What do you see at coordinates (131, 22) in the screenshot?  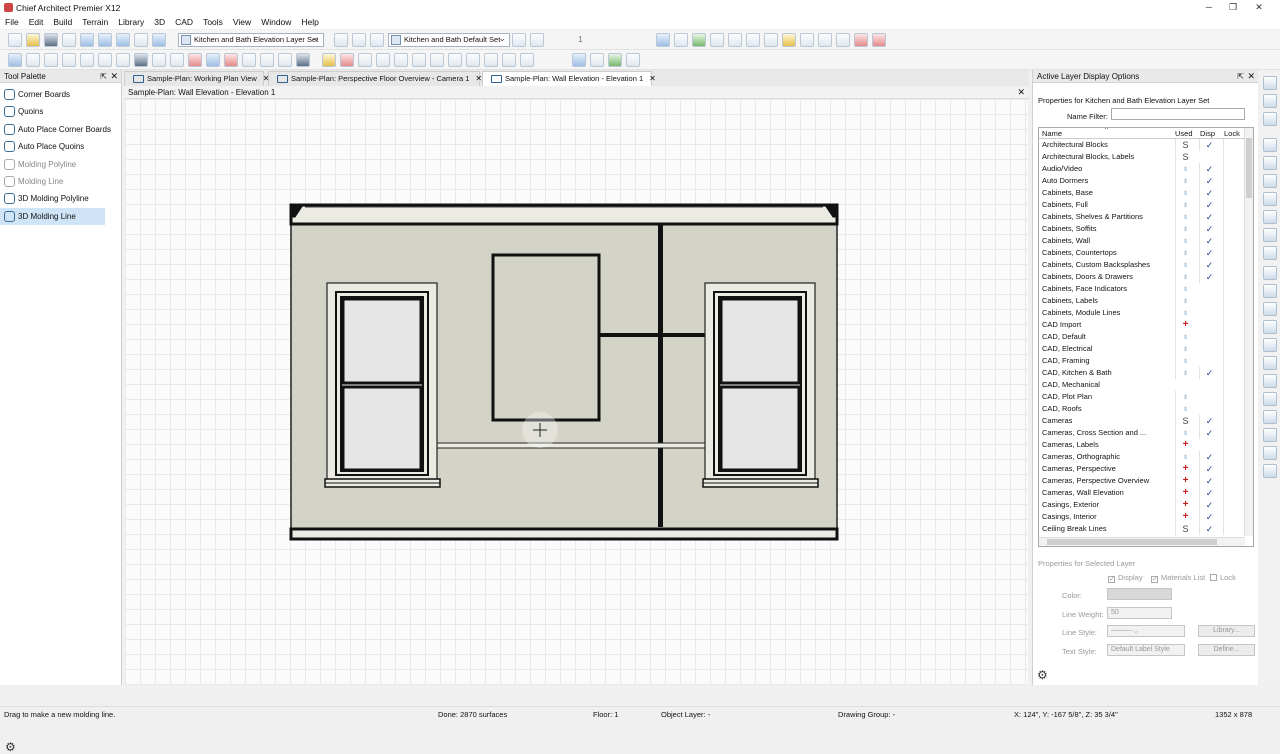 I see `menu-library: Library` at bounding box center [131, 22].